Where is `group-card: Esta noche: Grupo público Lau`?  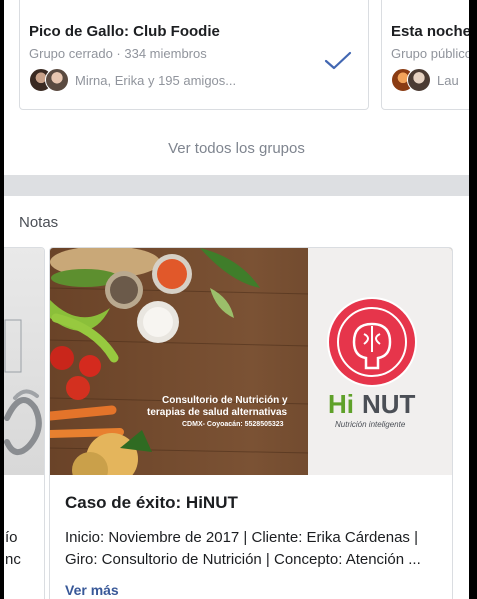 group-card: Esta noche: Grupo público Lau is located at coordinates (425, 55).